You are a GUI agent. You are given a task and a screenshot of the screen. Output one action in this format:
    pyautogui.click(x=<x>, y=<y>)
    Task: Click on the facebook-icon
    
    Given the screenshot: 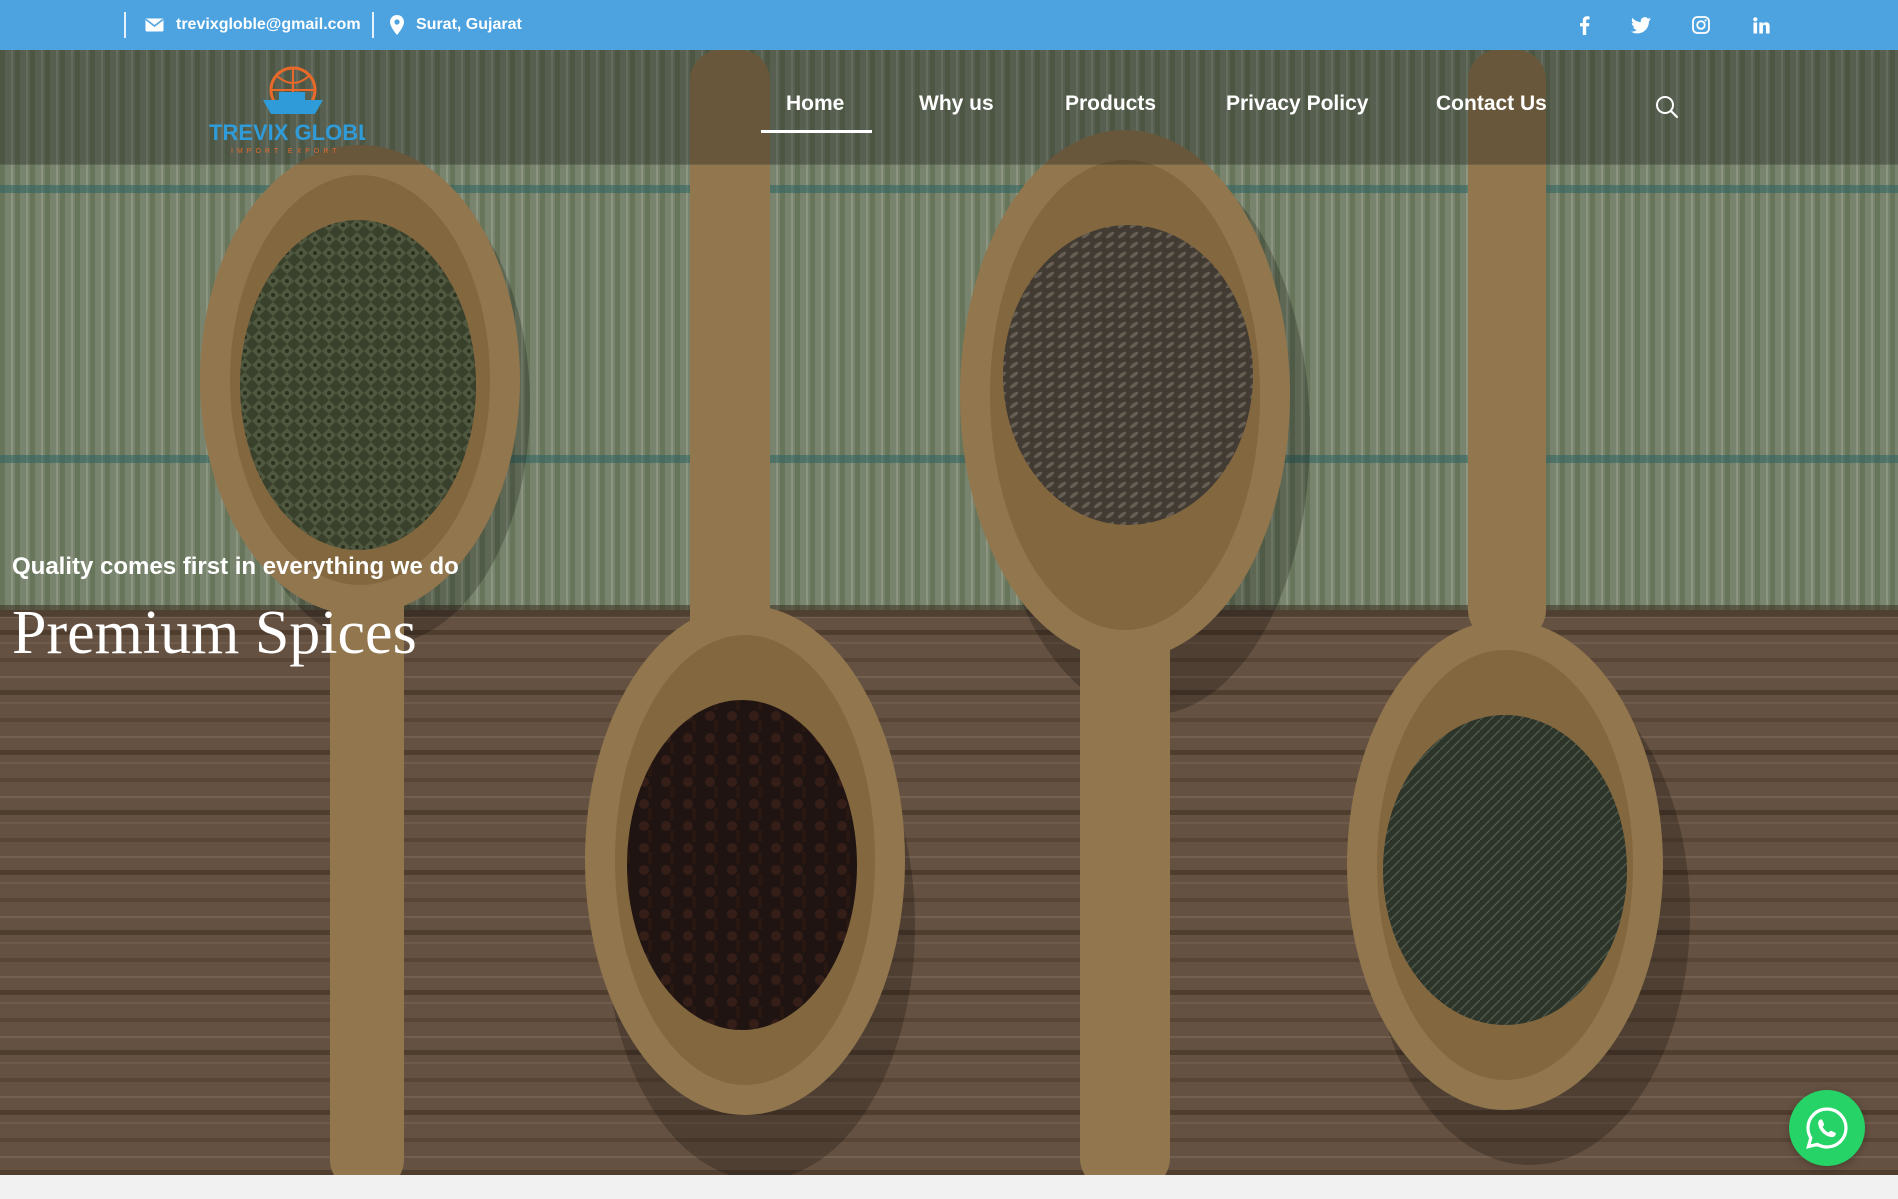 What is the action you would take?
    pyautogui.click(x=1584, y=25)
    